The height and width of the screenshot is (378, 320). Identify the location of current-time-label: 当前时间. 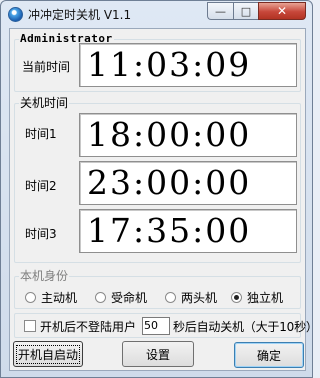
(46, 67).